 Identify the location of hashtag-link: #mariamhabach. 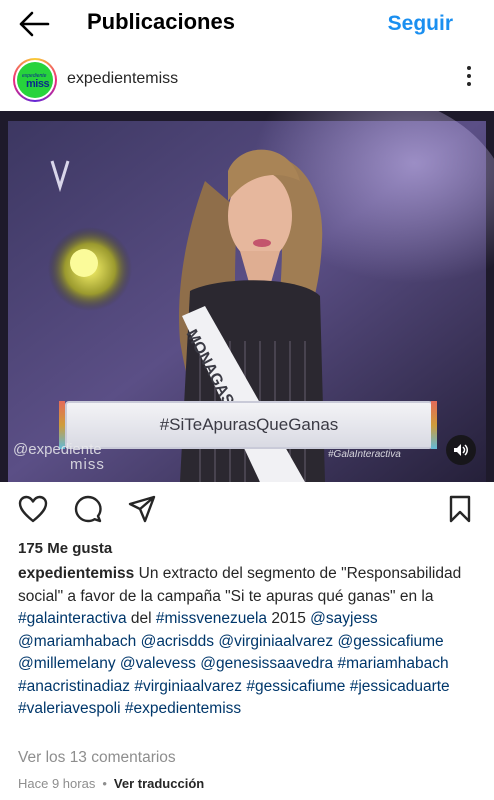
(393, 663).